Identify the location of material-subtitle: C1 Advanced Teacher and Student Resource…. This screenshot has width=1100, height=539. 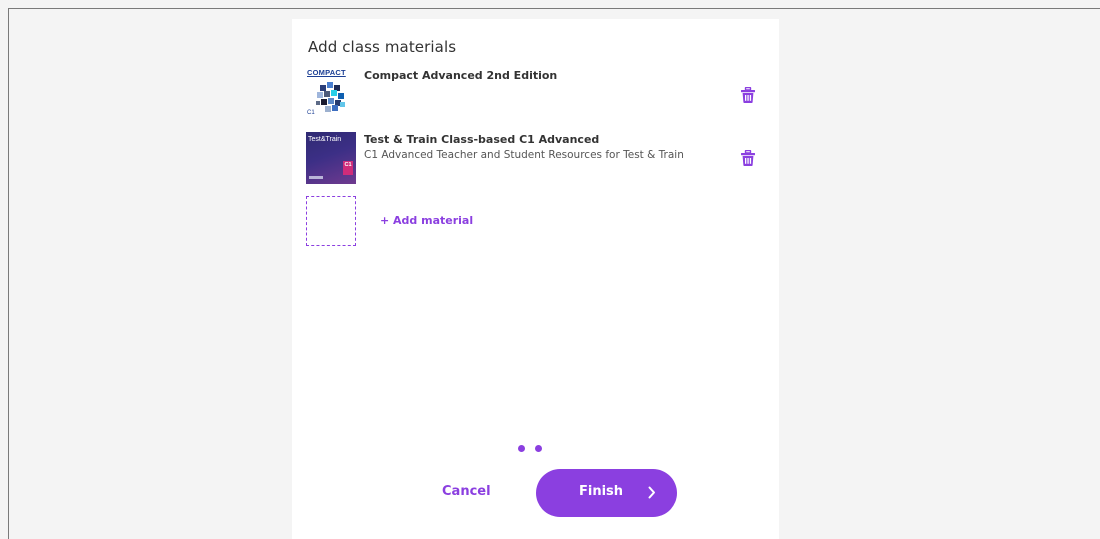
(524, 155).